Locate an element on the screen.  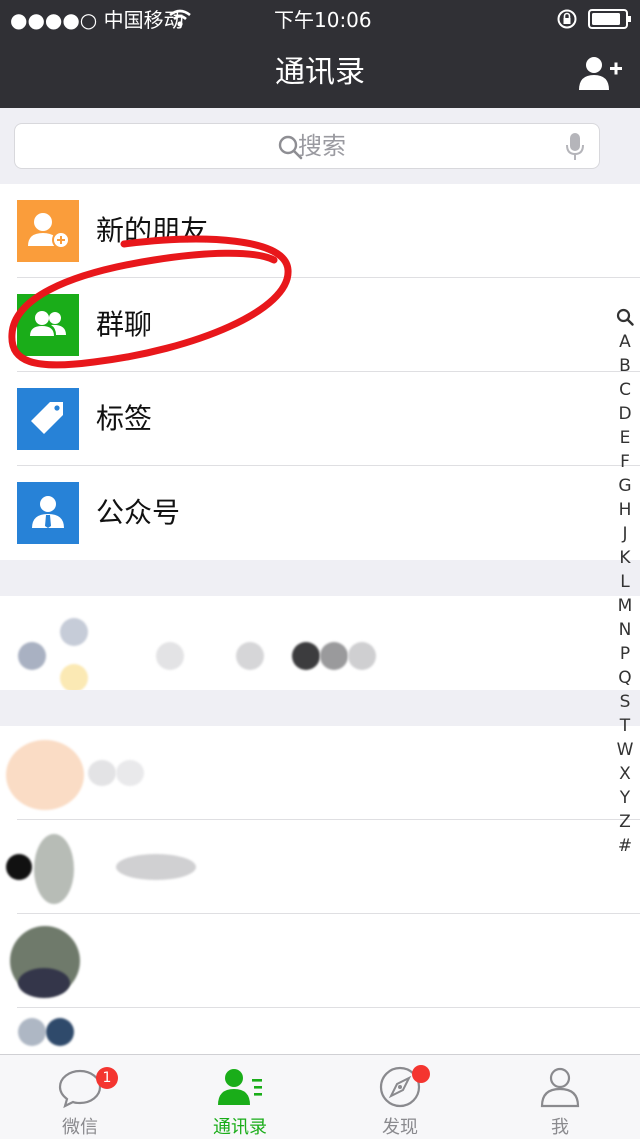
official-accounts-label: 公众号 is located at coordinates (138, 512).